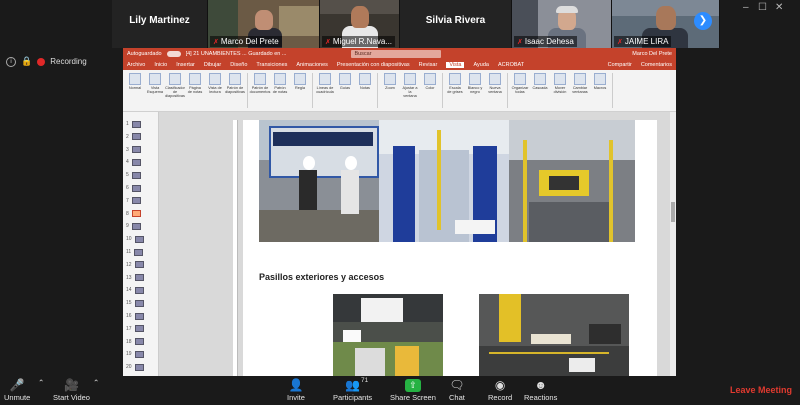  What do you see at coordinates (457, 390) in the screenshot?
I see `chat-button: 🗨 Chat` at bounding box center [457, 390].